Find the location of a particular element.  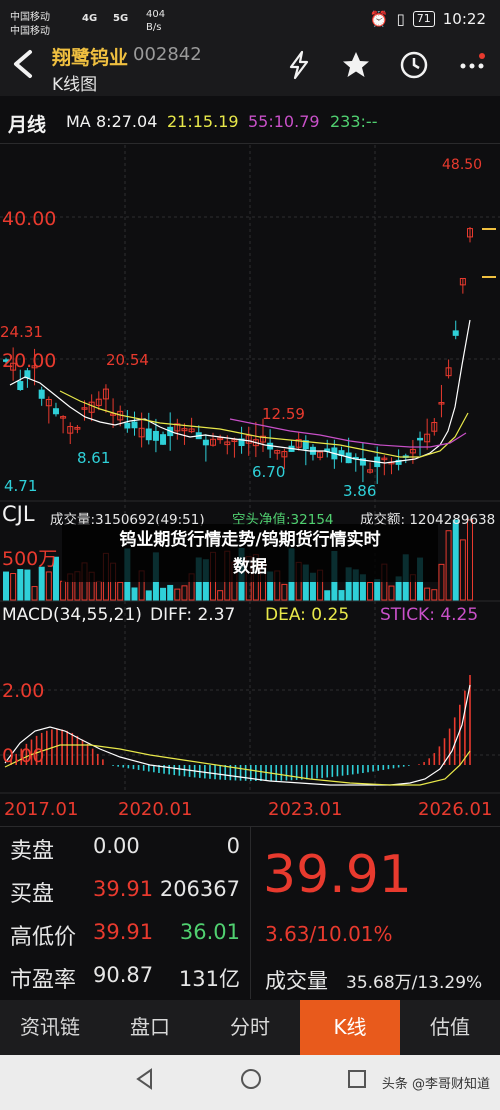

system-nav-bar: 头条 @李哥财知道 is located at coordinates (250, 1082).